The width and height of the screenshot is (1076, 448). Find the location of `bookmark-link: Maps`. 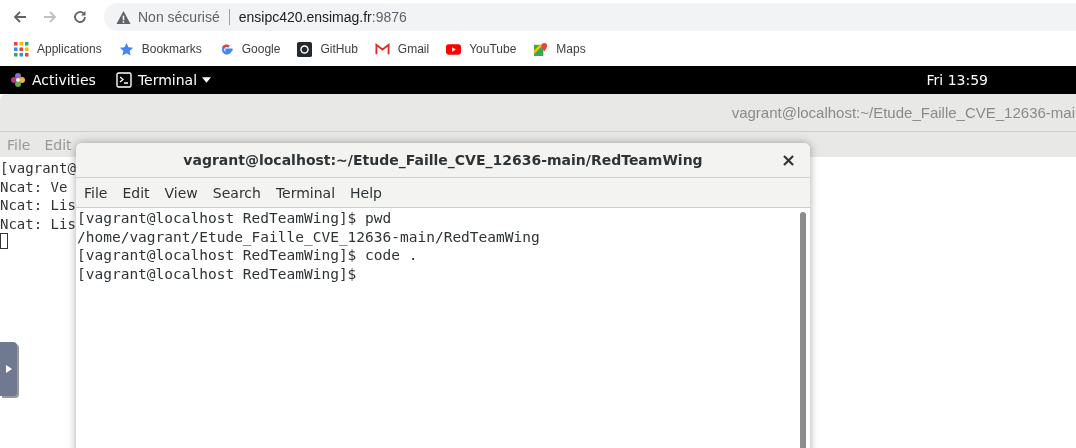

bookmark-link: Maps is located at coordinates (571, 49).